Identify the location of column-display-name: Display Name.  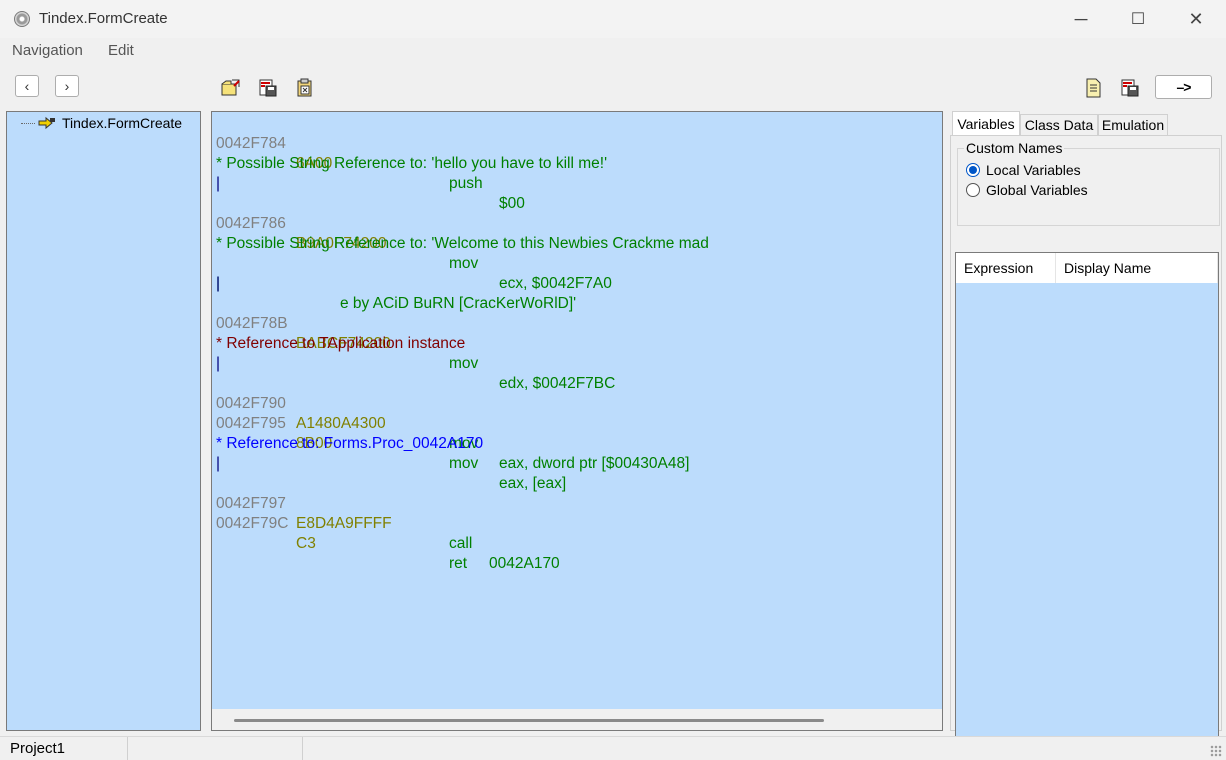
(1137, 268).